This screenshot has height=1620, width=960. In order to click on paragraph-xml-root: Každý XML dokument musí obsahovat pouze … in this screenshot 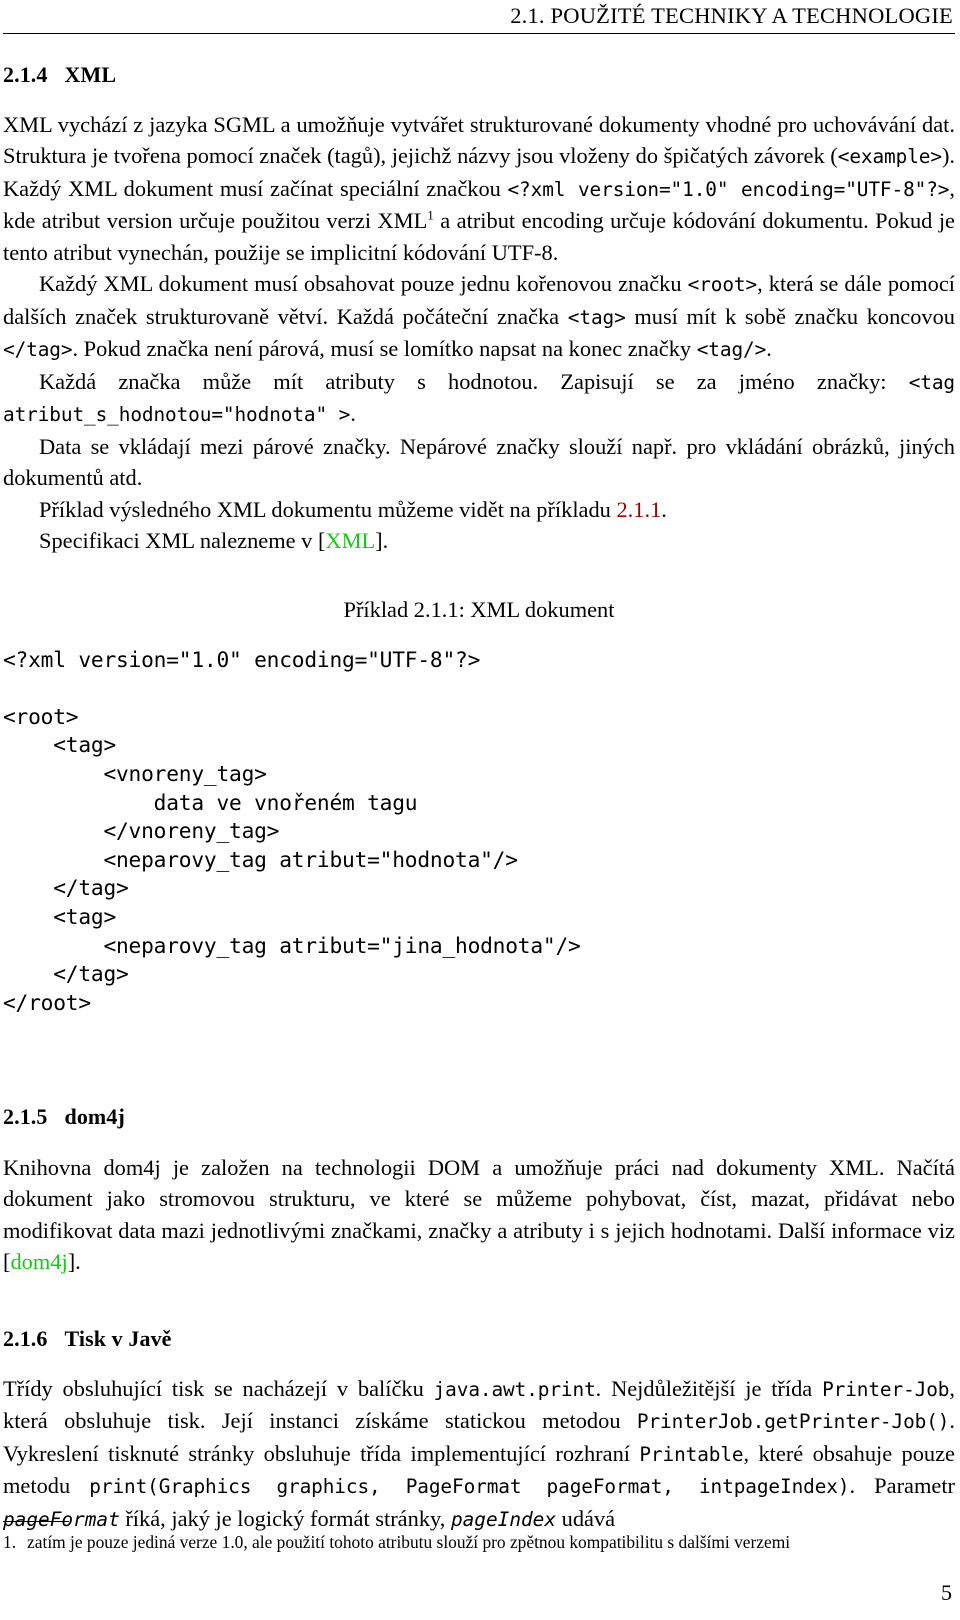, I will do `click(479, 317)`.